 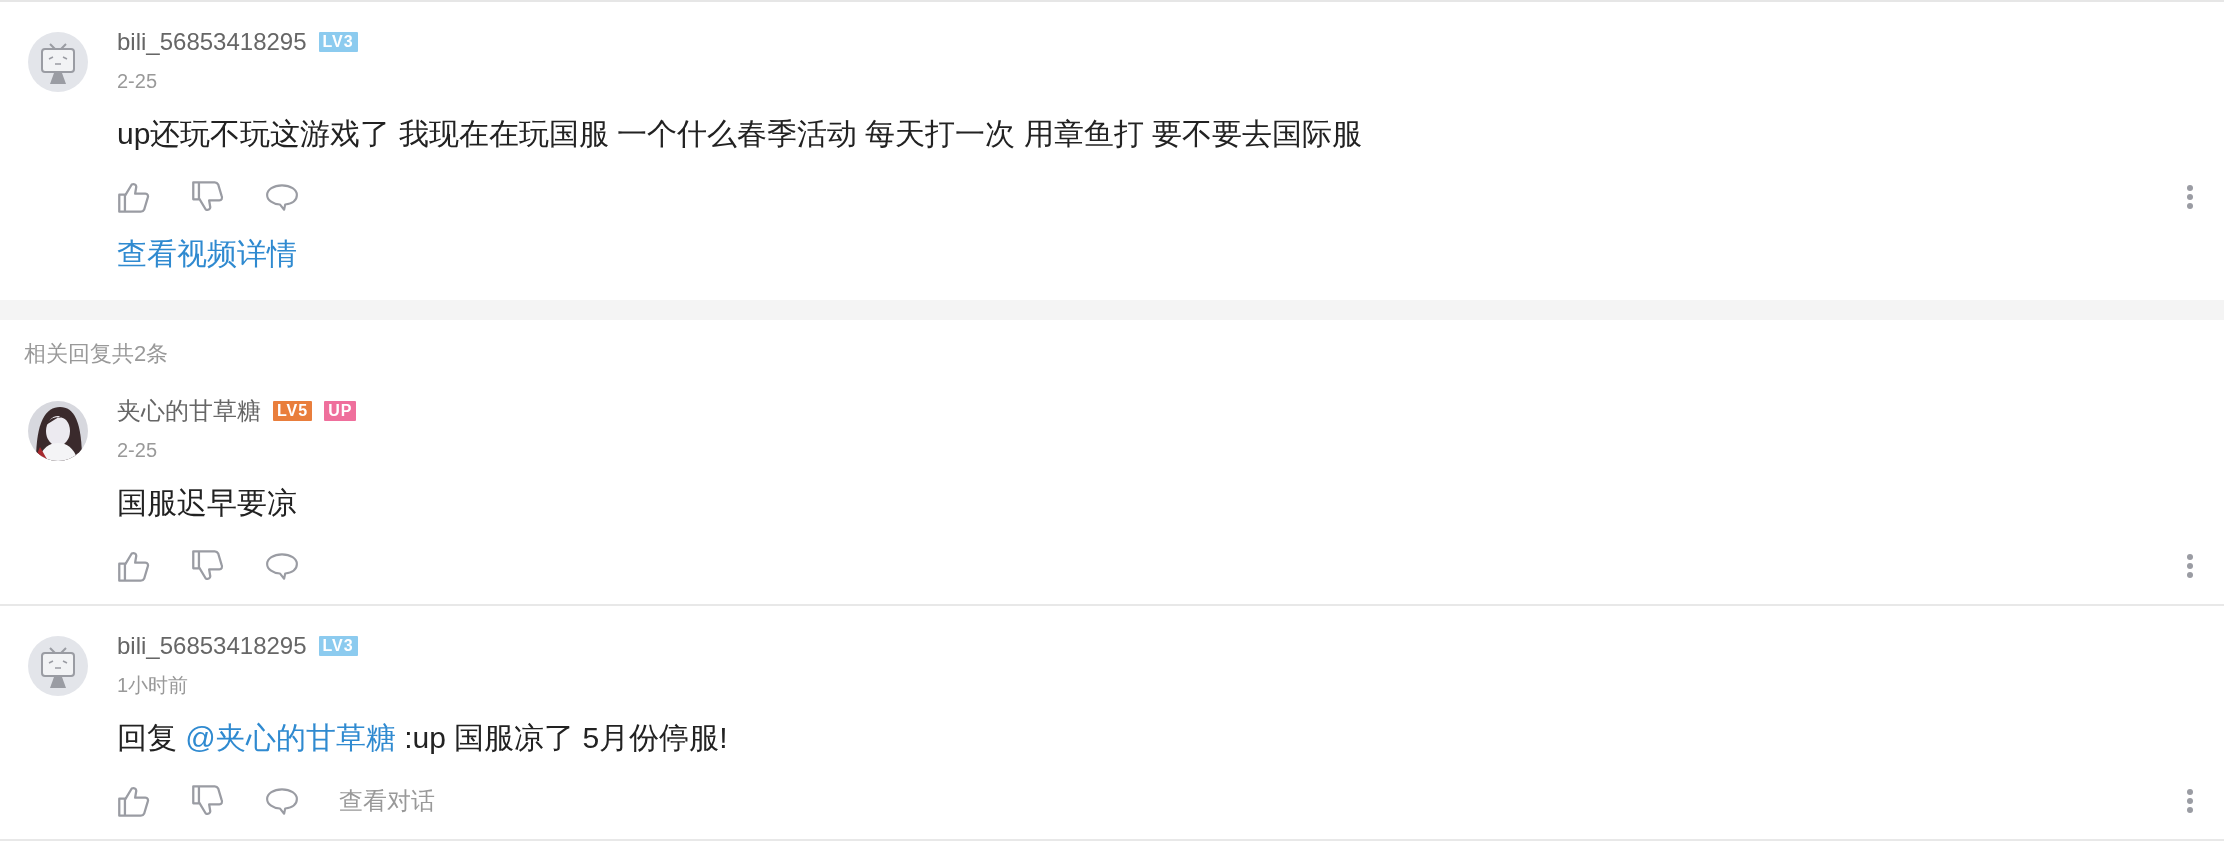 What do you see at coordinates (96, 353) in the screenshot?
I see `replies-count: 相关回复共2条` at bounding box center [96, 353].